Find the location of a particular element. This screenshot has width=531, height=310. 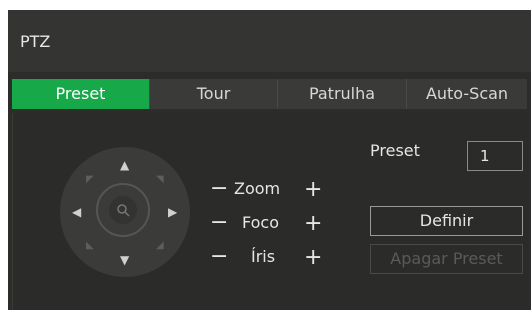

panel-title: PTZ is located at coordinates (35, 41).